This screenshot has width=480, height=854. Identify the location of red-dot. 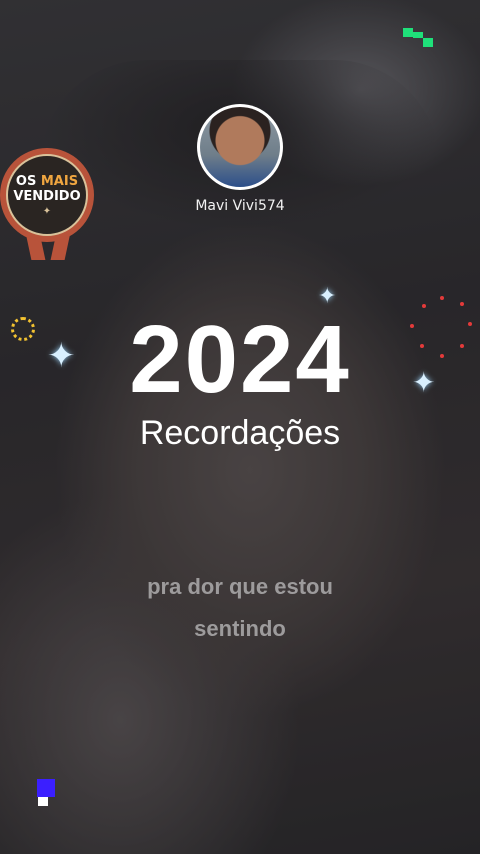
(442, 298).